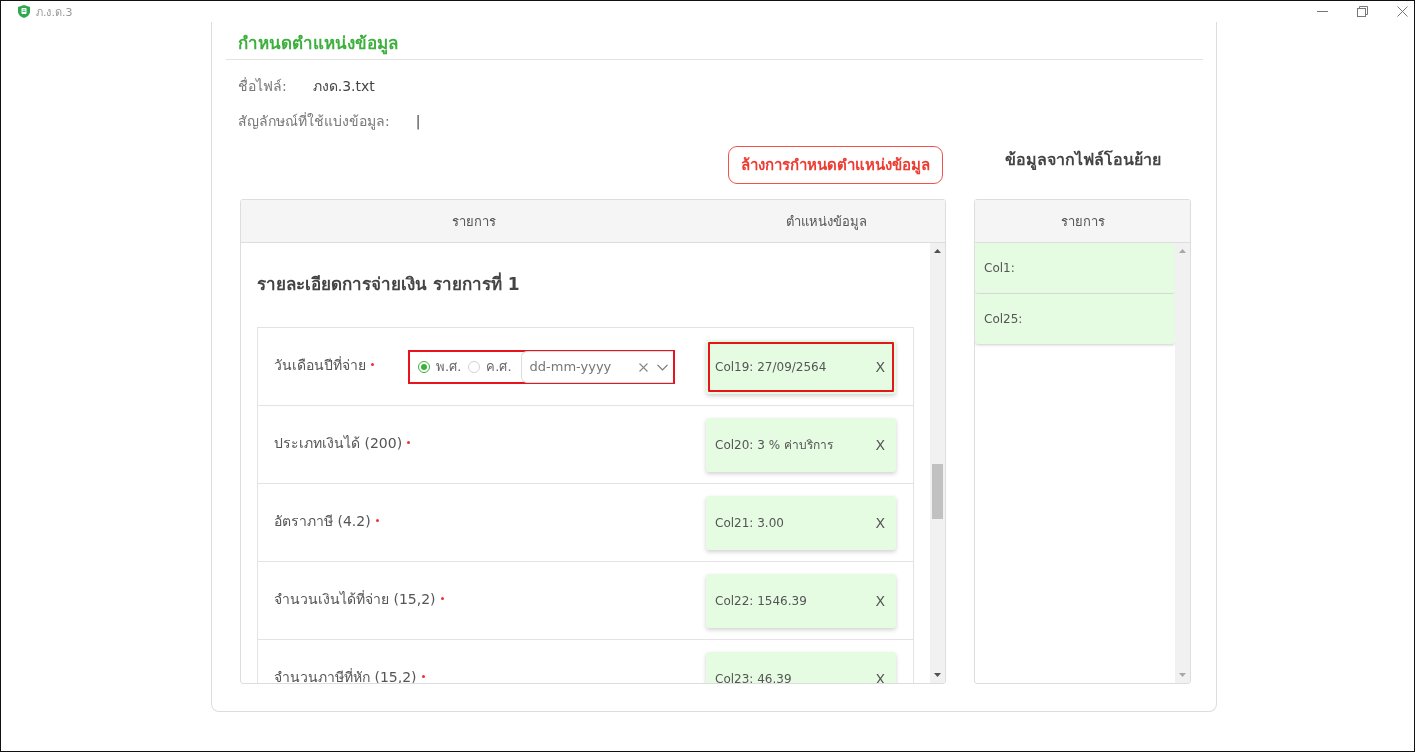  I want to click on shield-document-icon, so click(24, 11).